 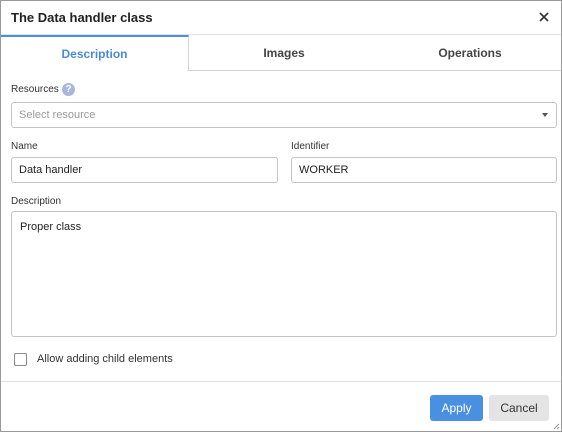 I want to click on tab-operations-label: Operations, so click(x=470, y=52).